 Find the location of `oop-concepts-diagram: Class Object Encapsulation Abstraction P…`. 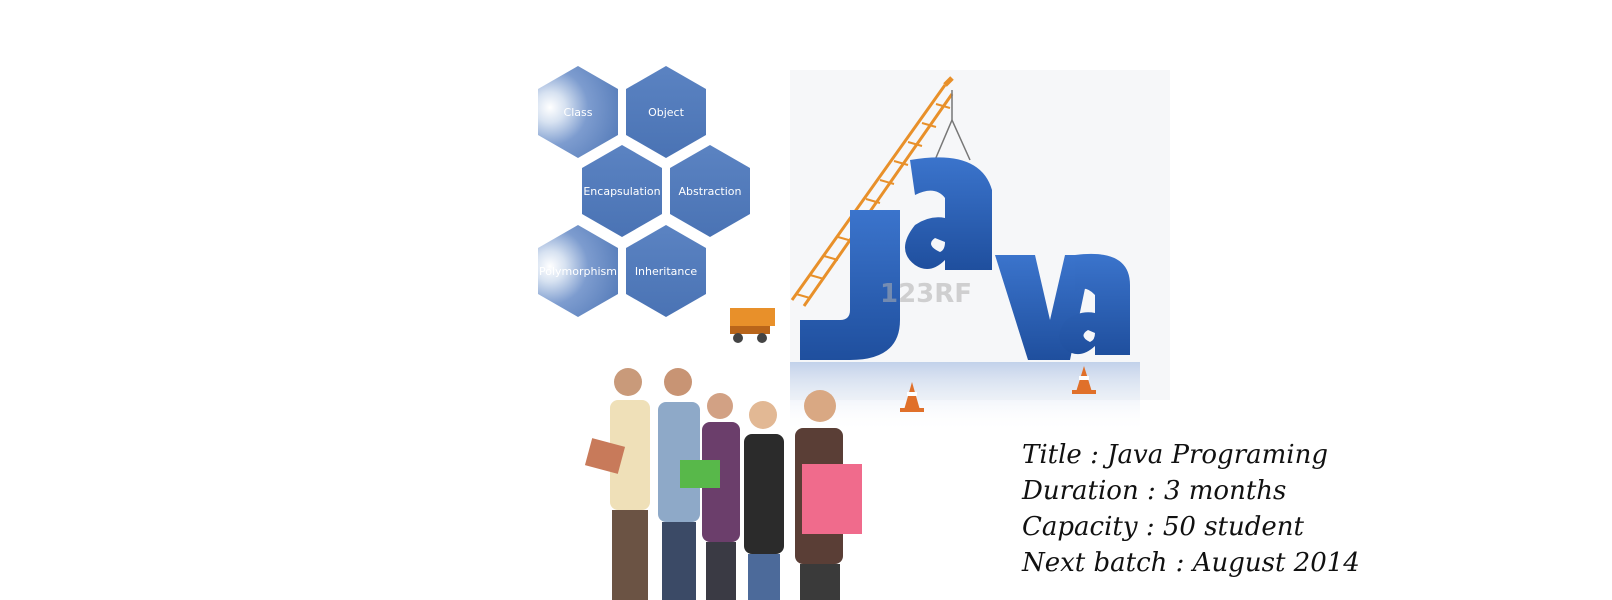

oop-concepts-diagram: Class Object Encapsulation Abstraction P… is located at coordinates (645, 195).